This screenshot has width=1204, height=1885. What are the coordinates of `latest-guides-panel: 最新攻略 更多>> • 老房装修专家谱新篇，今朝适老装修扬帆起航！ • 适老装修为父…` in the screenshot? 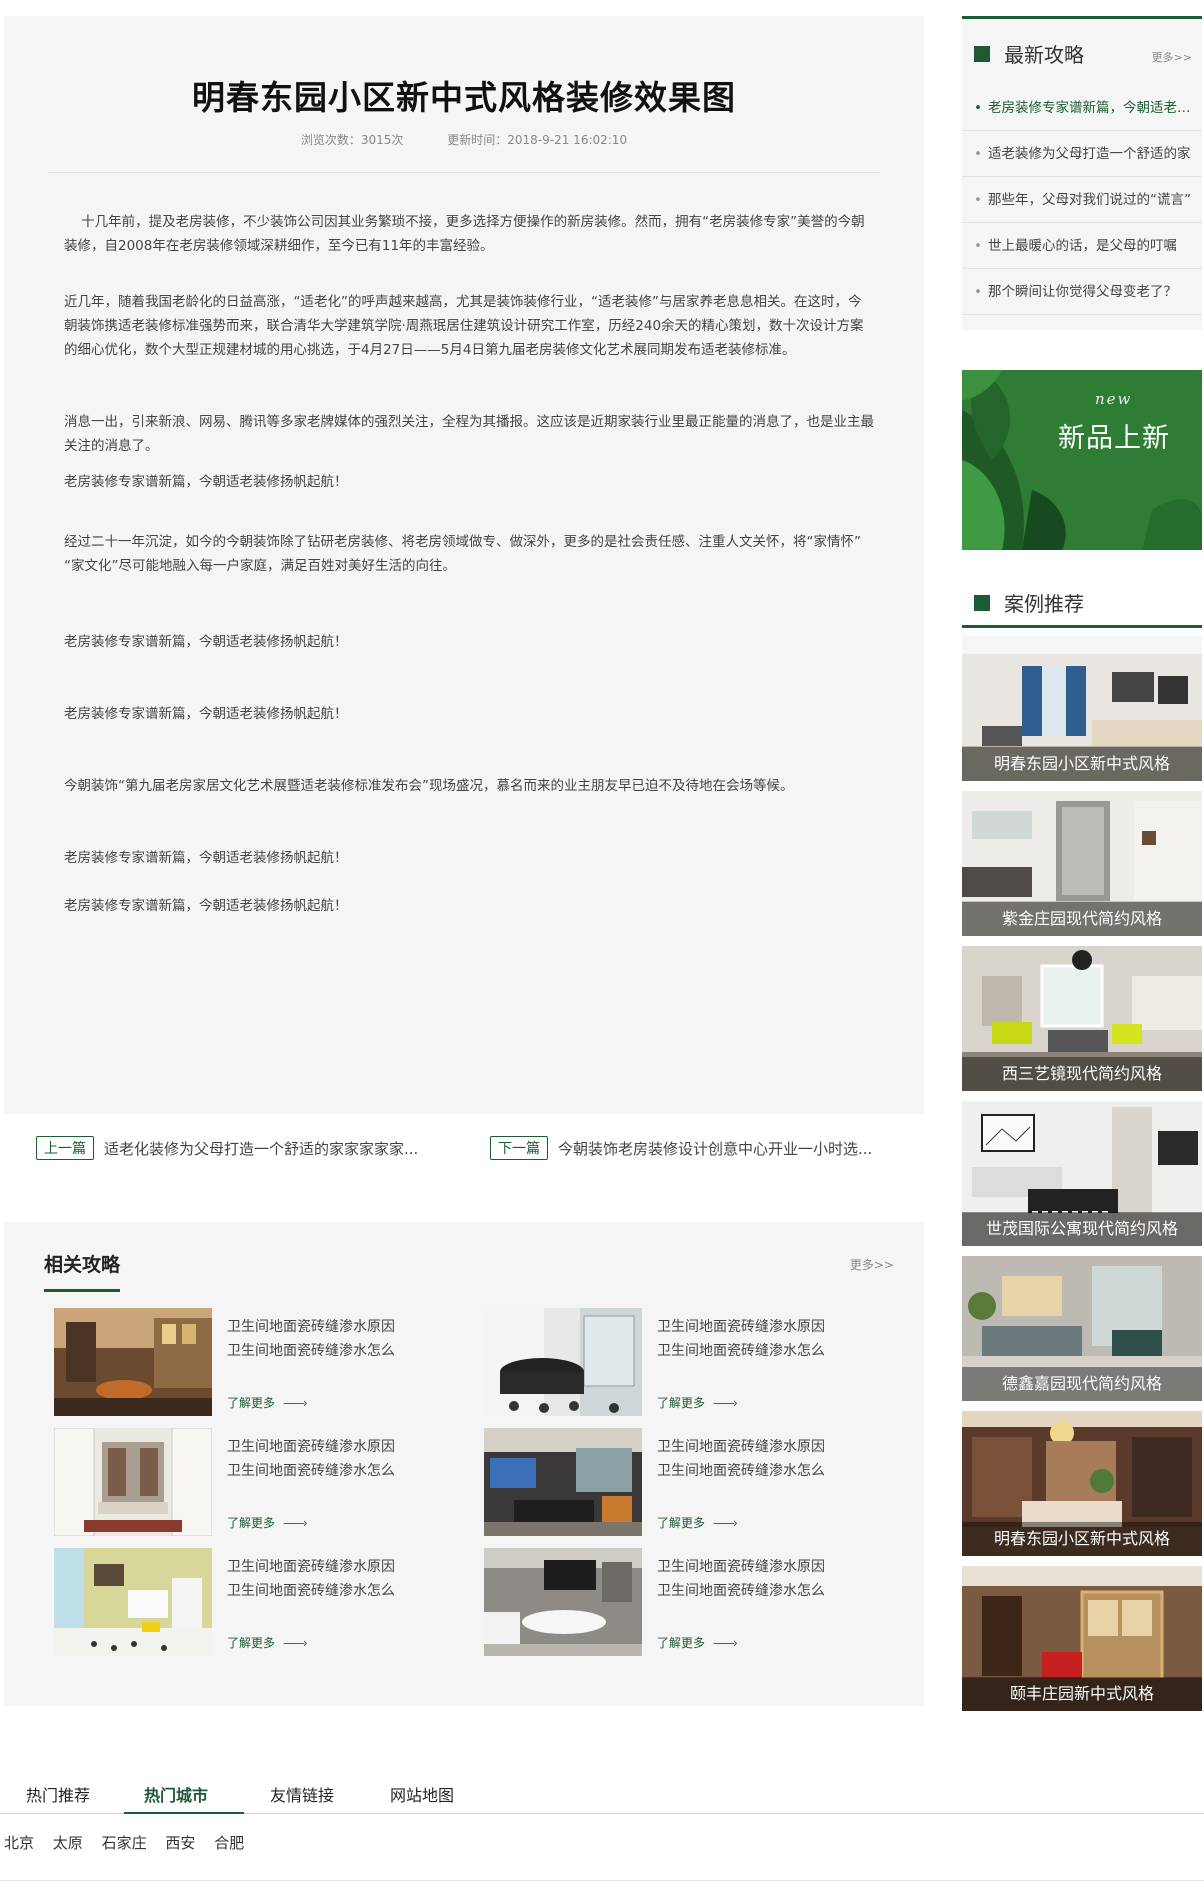 It's located at (1082, 173).